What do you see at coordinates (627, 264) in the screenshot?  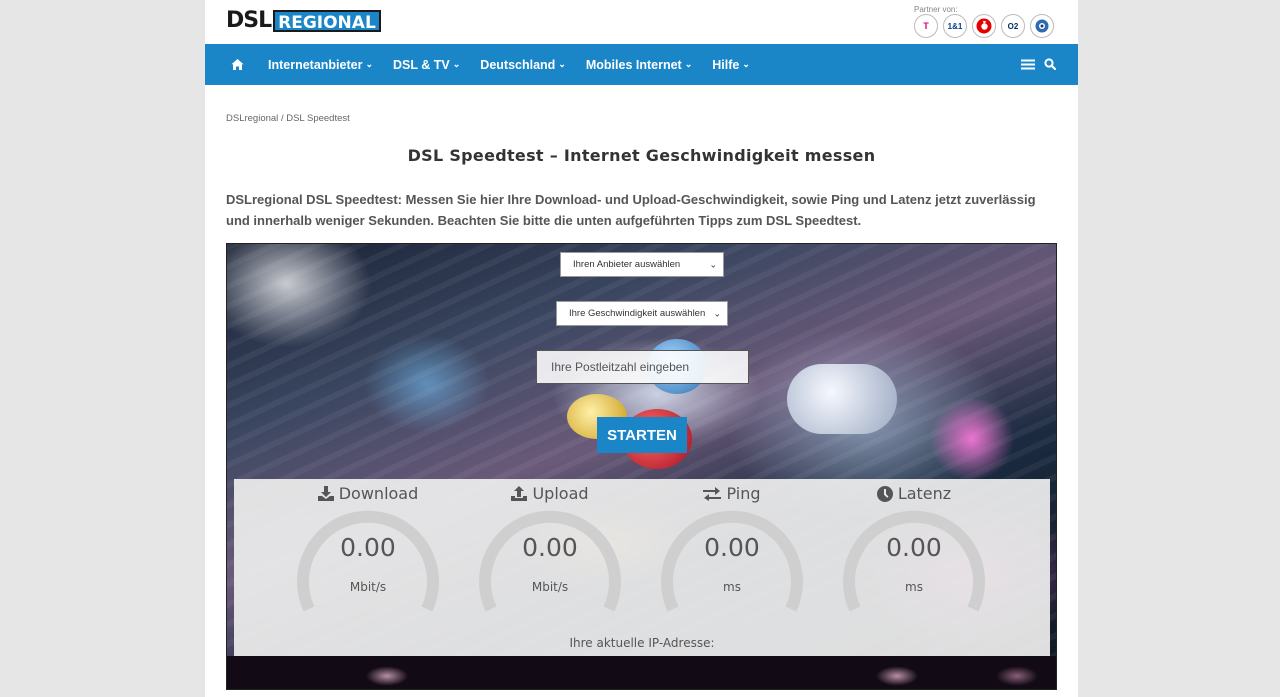 I see `provider-select-value: Ihren Anbieter auswählen` at bounding box center [627, 264].